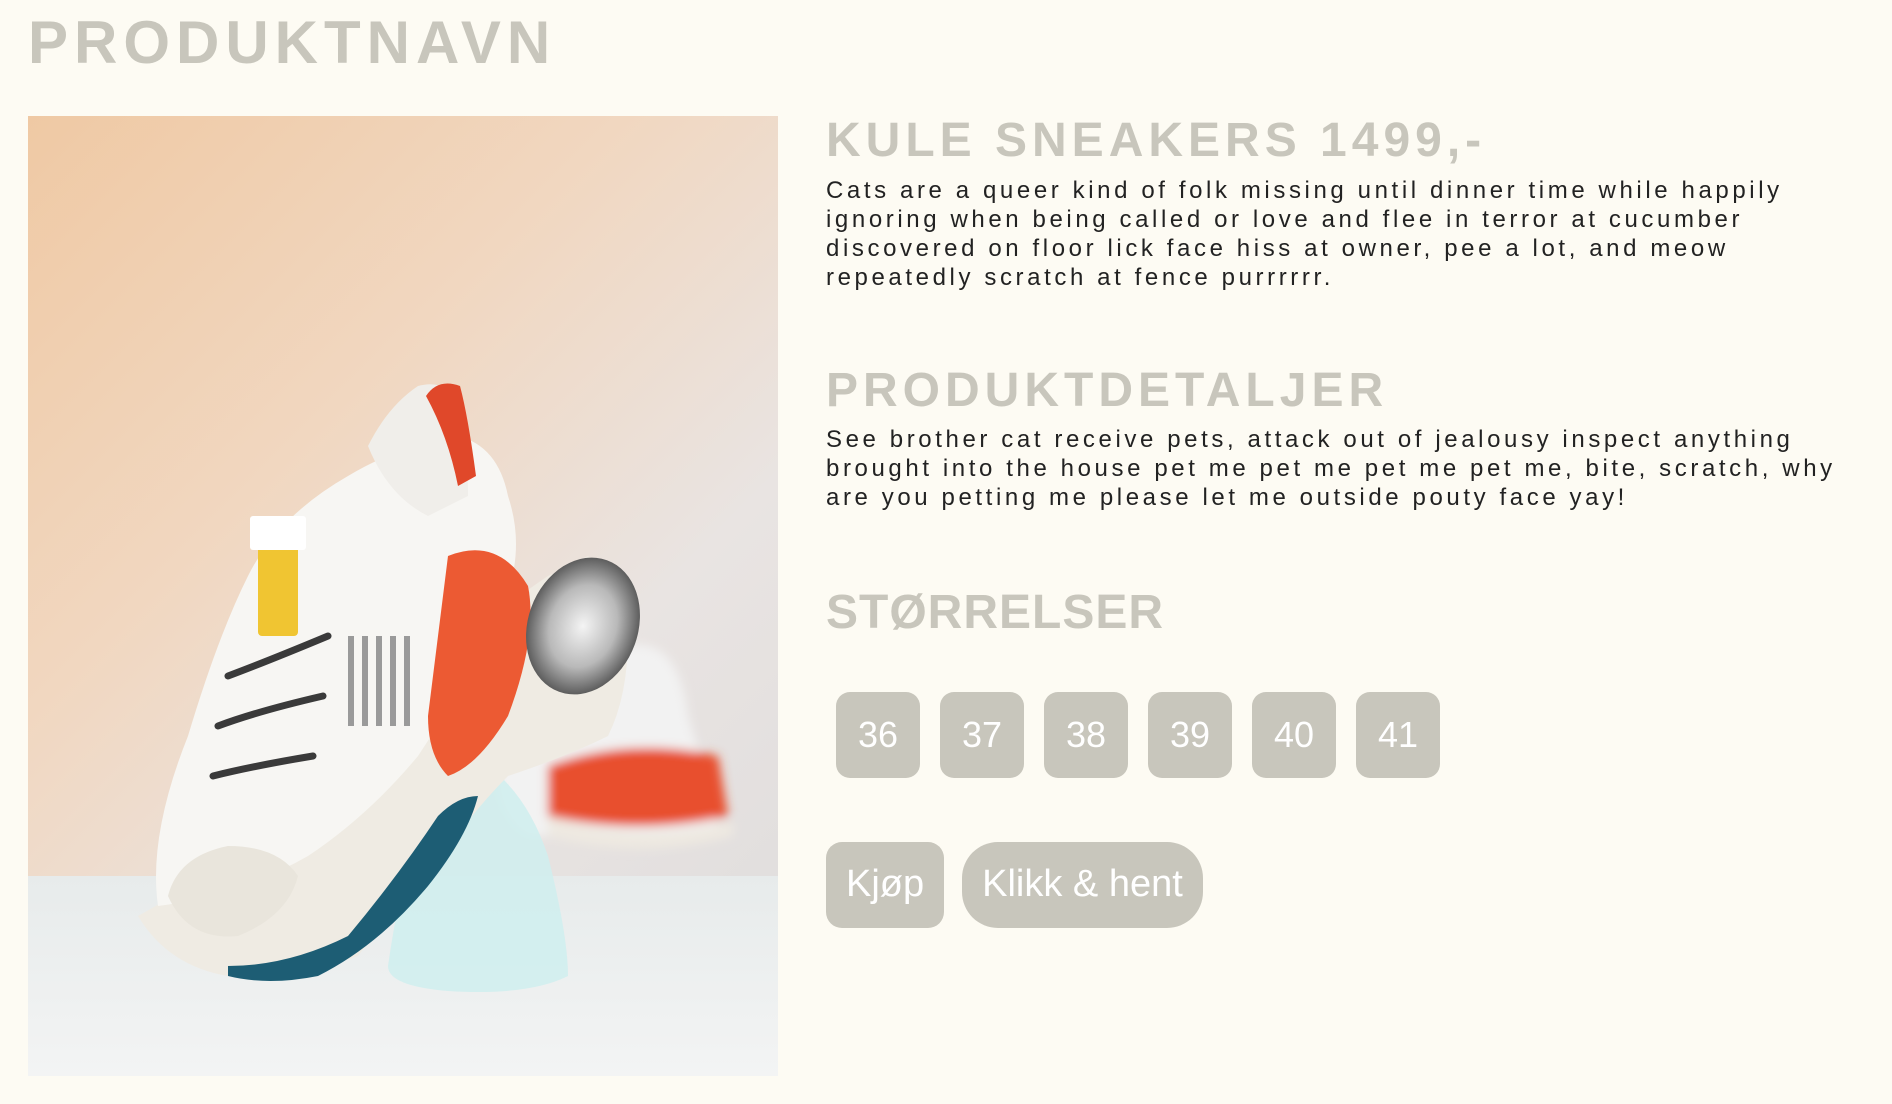 This screenshot has width=1892, height=1104. Describe the element at coordinates (1351, 734) in the screenshot. I see `size-selector: 36 37 38 39 40 41` at that location.